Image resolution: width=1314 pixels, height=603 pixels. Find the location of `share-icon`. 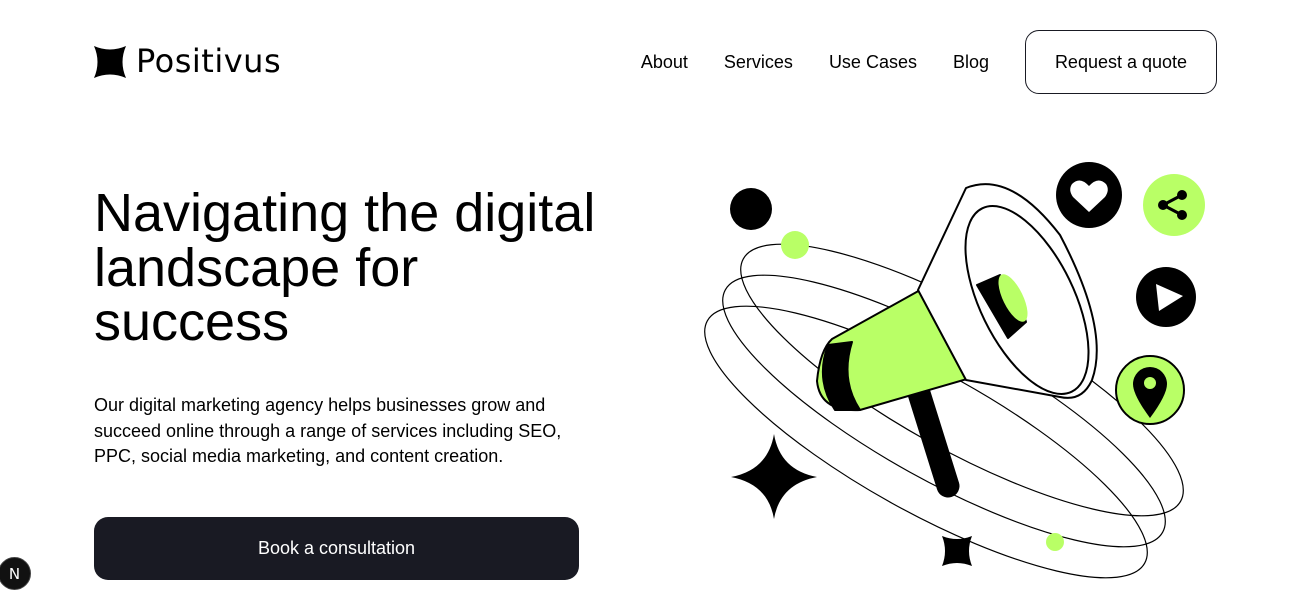

share-icon is located at coordinates (1174, 205).